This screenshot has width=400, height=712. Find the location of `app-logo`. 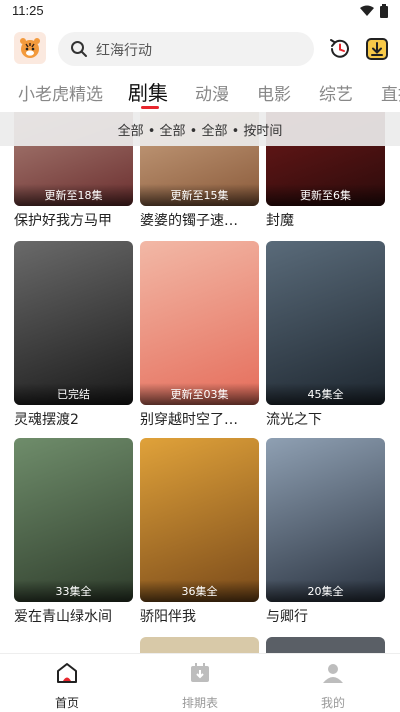

app-logo is located at coordinates (30, 48).